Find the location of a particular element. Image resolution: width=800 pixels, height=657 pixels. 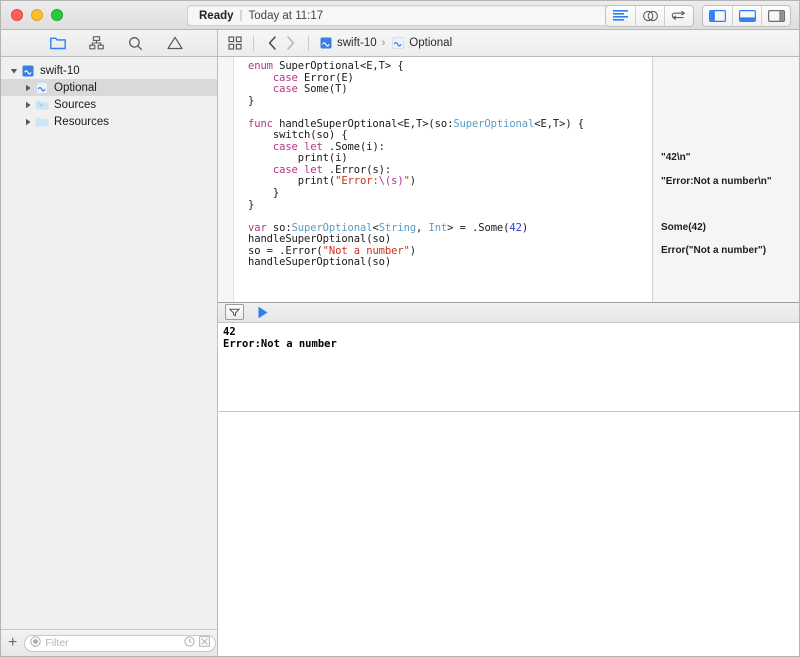

tab-issue-navigator is located at coordinates (174, 43).